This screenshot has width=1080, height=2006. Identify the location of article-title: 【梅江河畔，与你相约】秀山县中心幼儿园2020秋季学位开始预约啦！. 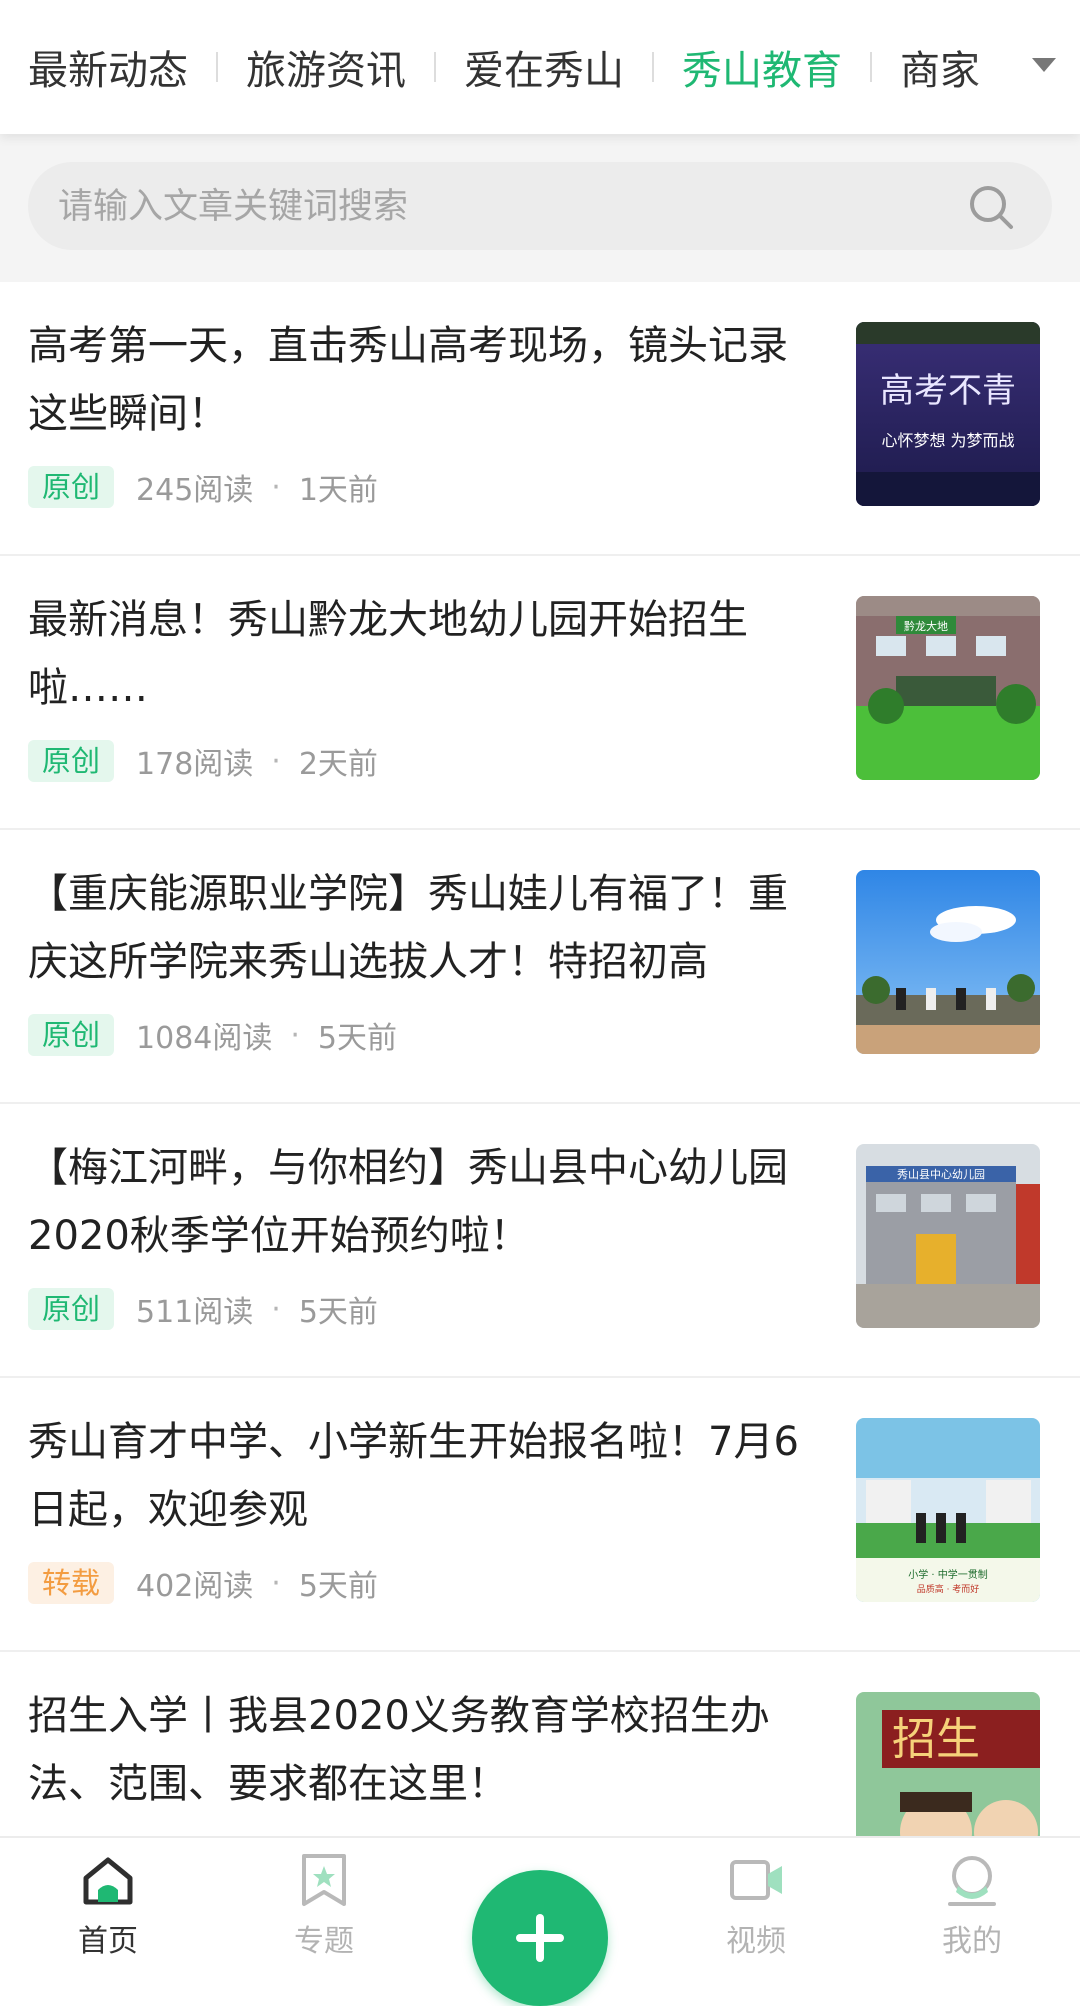
(408, 1202).